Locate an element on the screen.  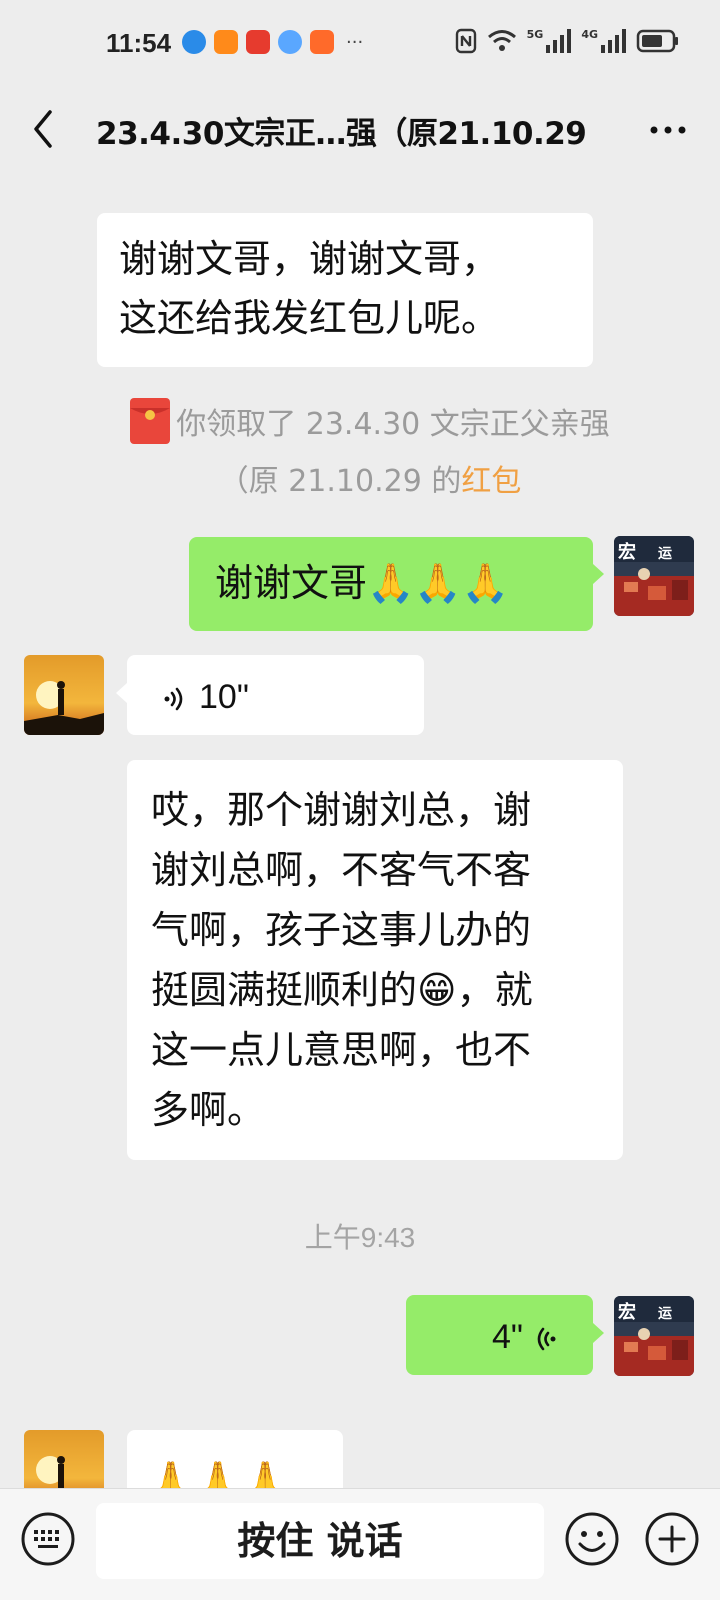
message-text: 谢谢文哥🙏🙏🙏 is located at coordinates (362, 583).